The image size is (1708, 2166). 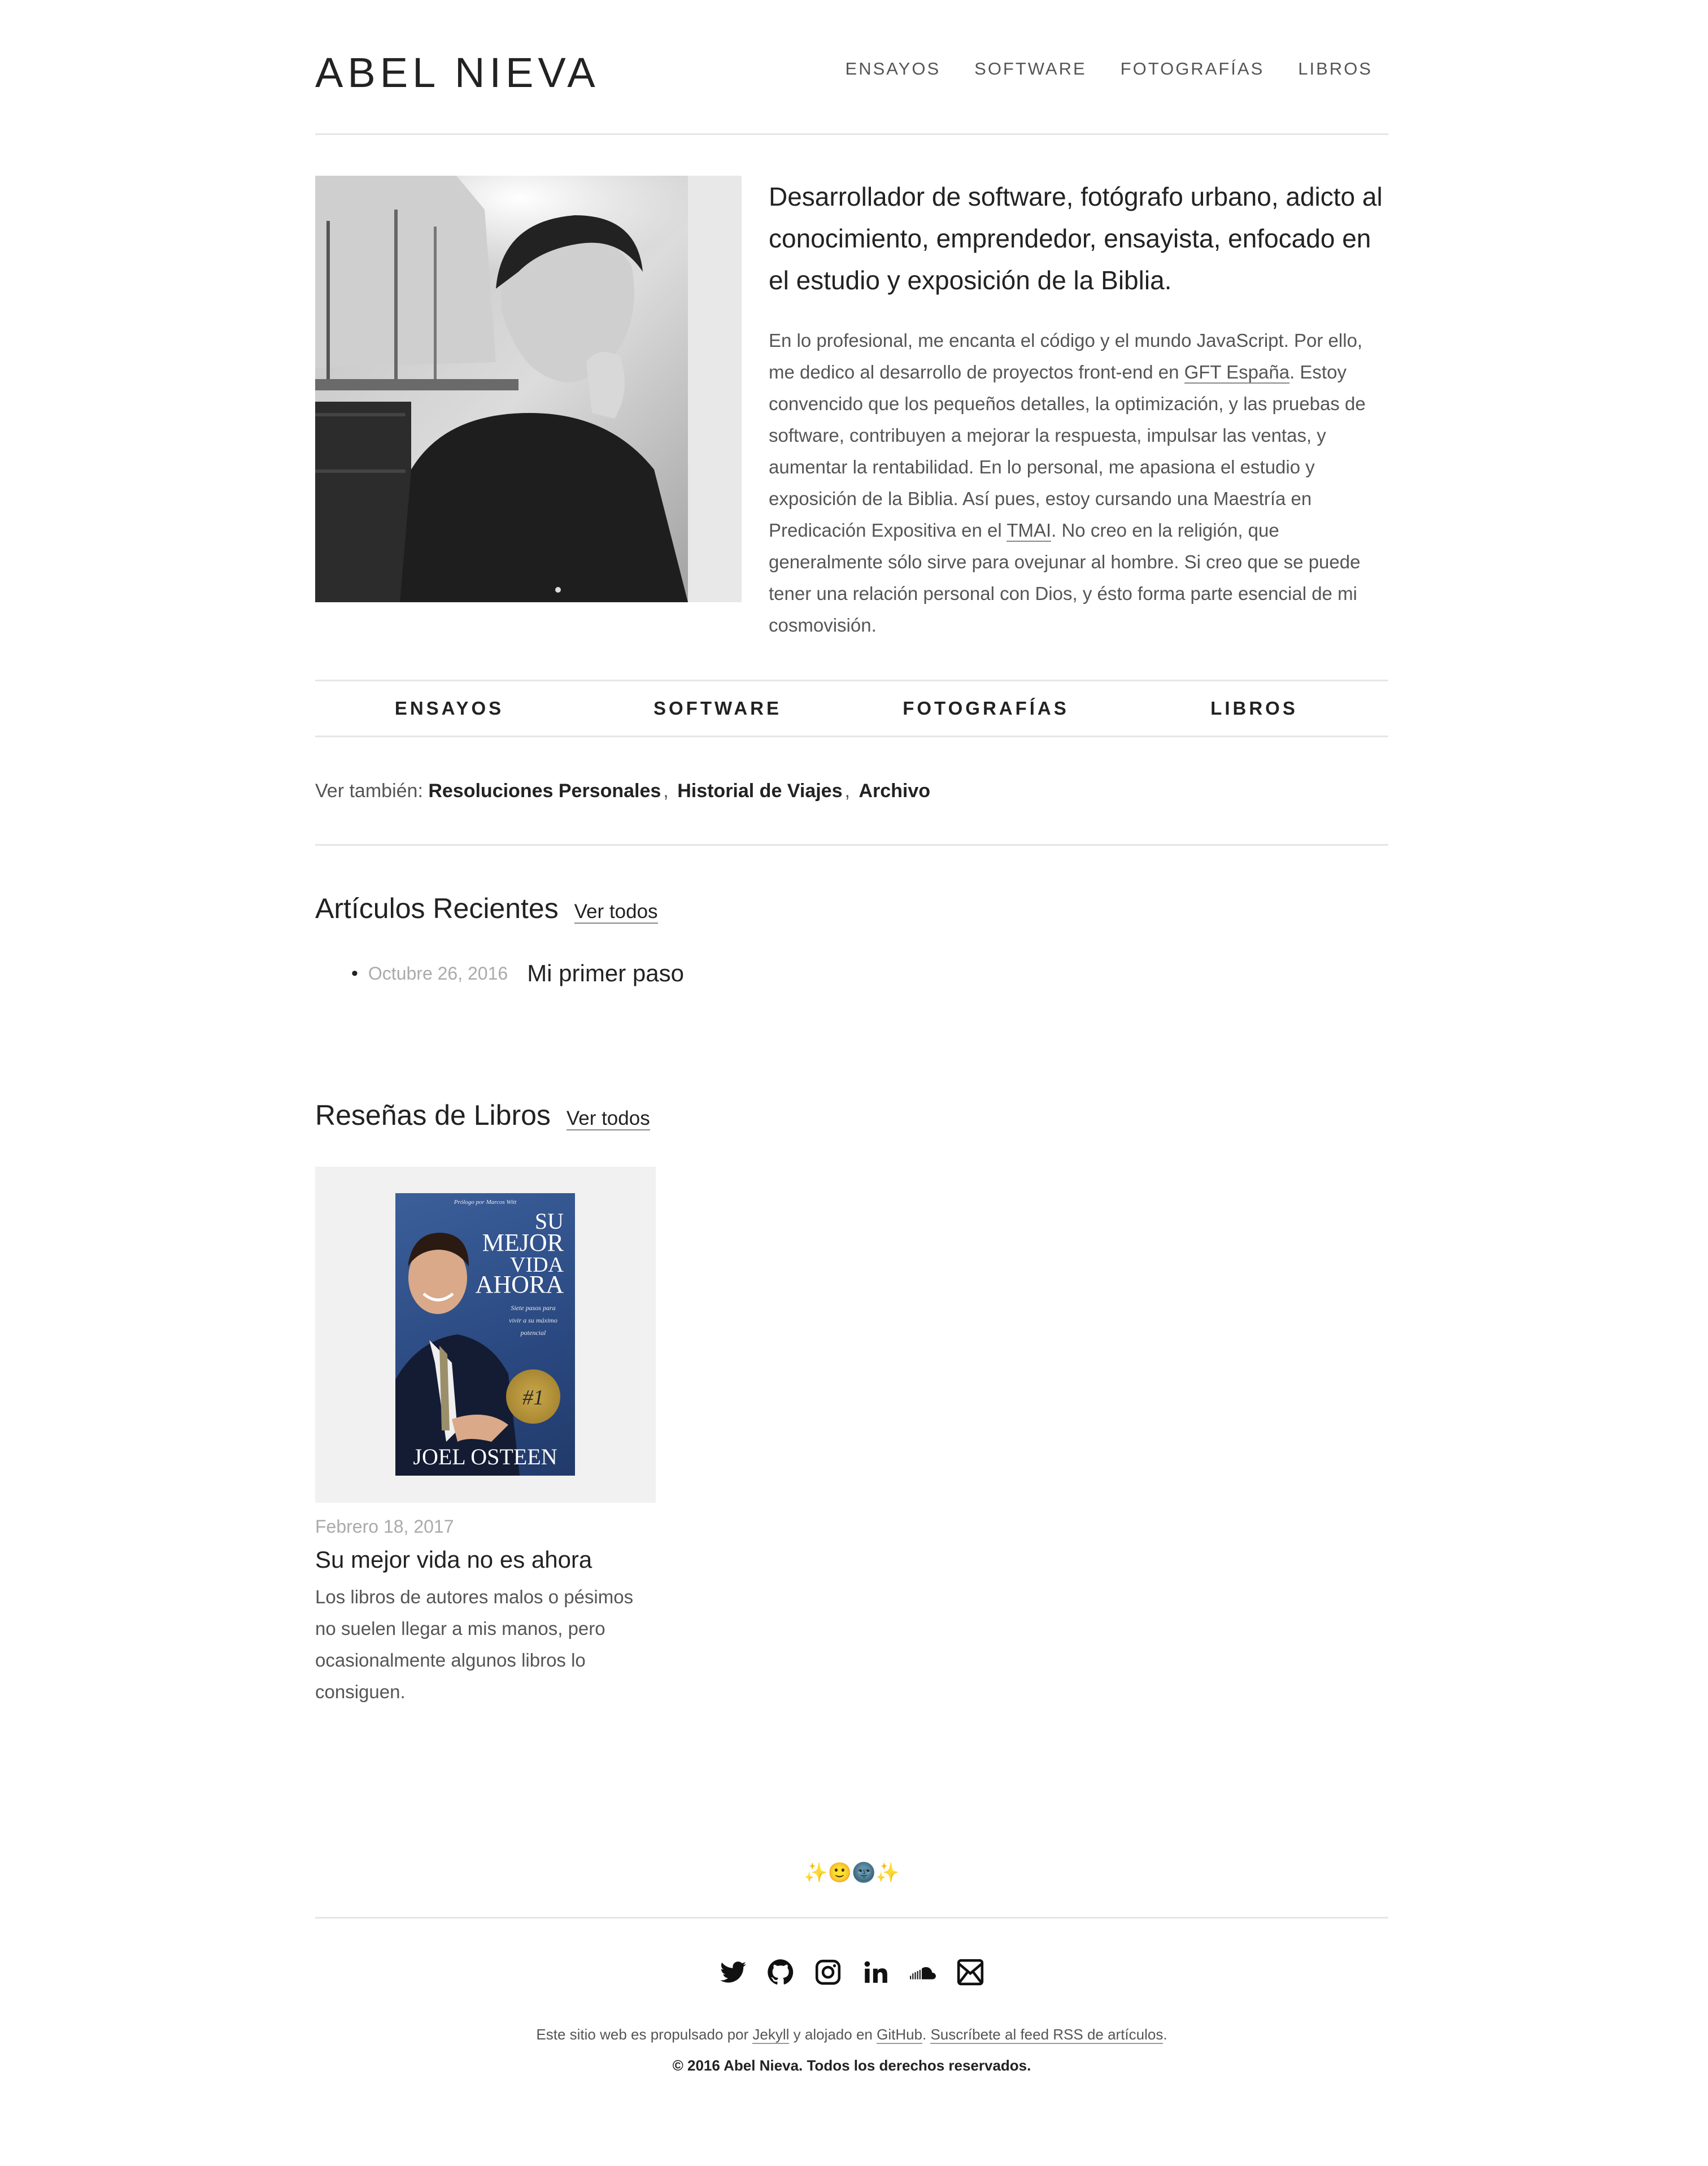 What do you see at coordinates (852, 1873) in the screenshot?
I see `emoji-row: ✨🙂🌚✨` at bounding box center [852, 1873].